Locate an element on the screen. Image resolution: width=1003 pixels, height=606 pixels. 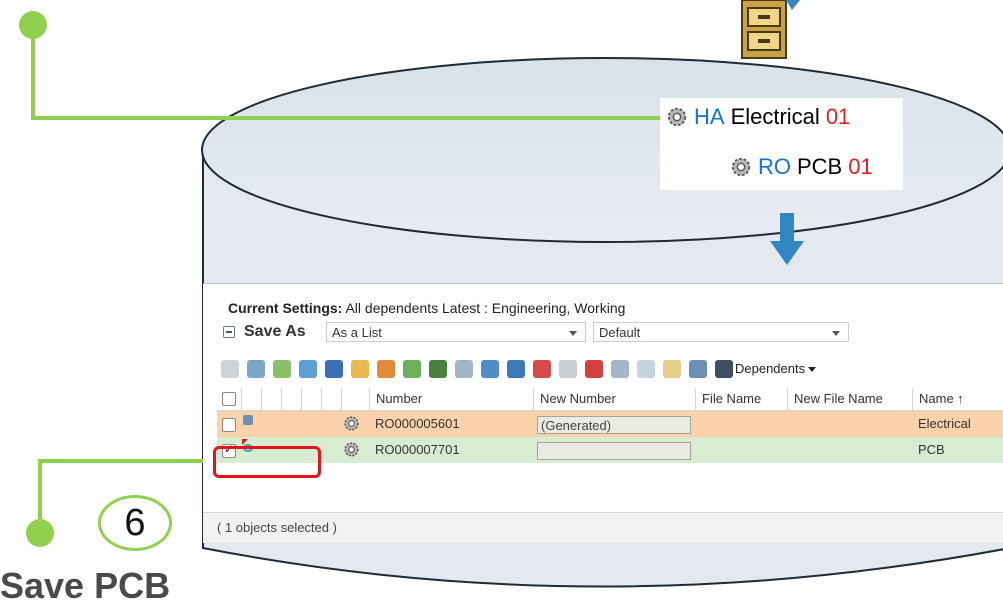
step-number-badge: 6 is located at coordinates (135, 523).